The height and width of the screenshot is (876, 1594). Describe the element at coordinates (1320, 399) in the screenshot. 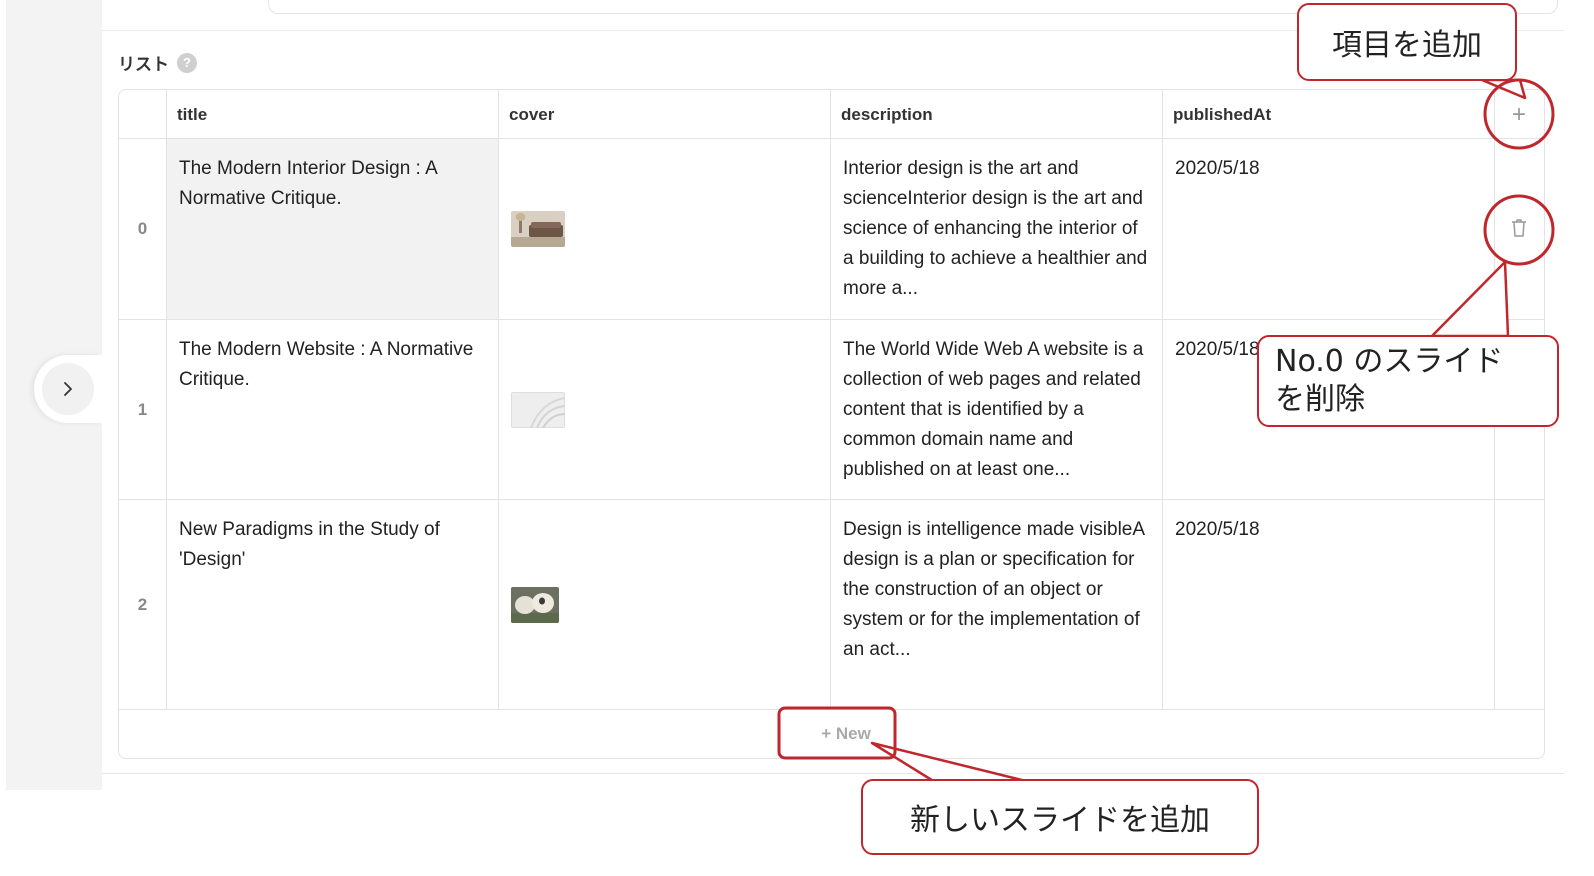

I see `callout-delete-line2: を削除` at that location.